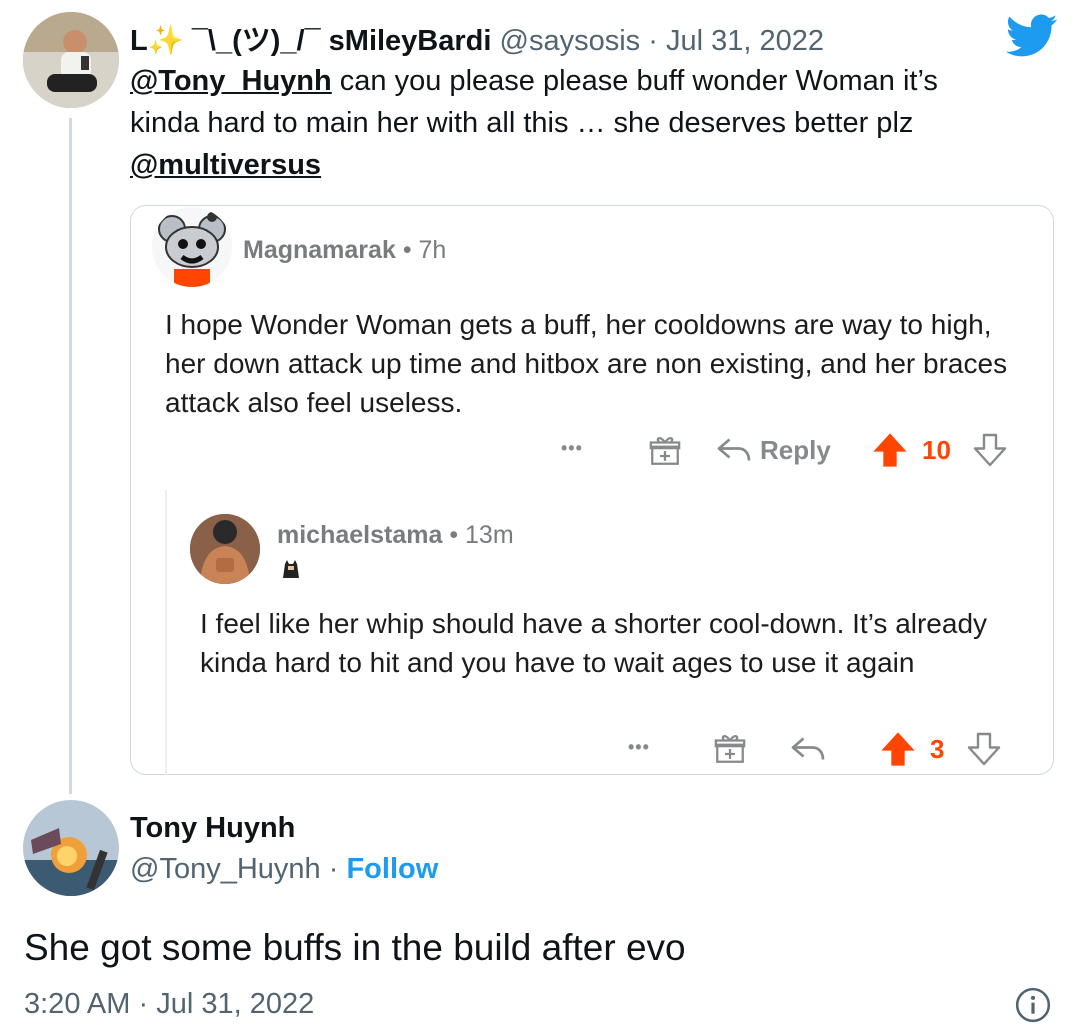 The image size is (1078, 1036). I want to click on reddit-snoo-avatar, so click(192, 247).